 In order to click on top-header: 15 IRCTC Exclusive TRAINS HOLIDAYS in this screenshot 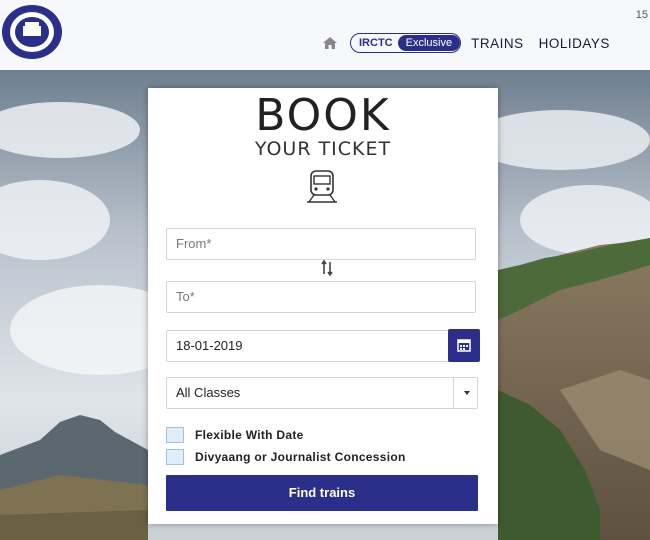, I will do `click(325, 35)`.